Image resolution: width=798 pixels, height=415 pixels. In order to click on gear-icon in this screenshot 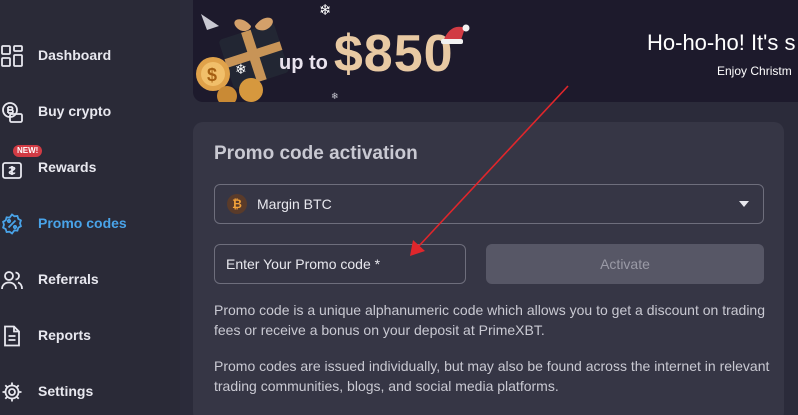, I will do `click(12, 392)`.